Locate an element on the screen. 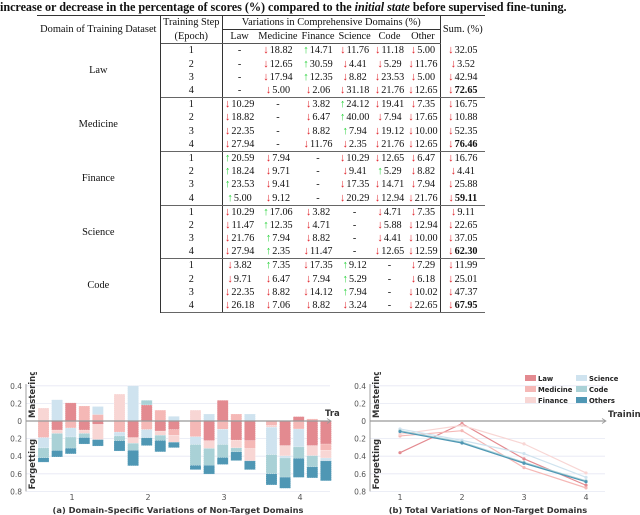 This screenshot has height=515, width=640. variation-cell: ↓12.94 is located at coordinates (423, 225).